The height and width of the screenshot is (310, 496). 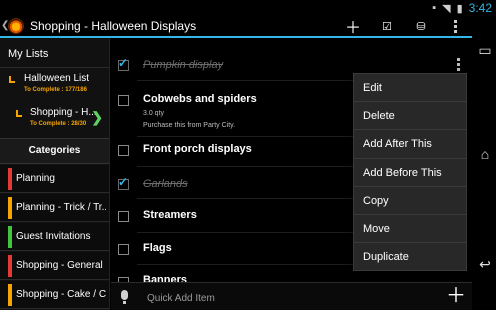 What do you see at coordinates (421, 26) in the screenshot?
I see `database-icon: ⛁` at bounding box center [421, 26].